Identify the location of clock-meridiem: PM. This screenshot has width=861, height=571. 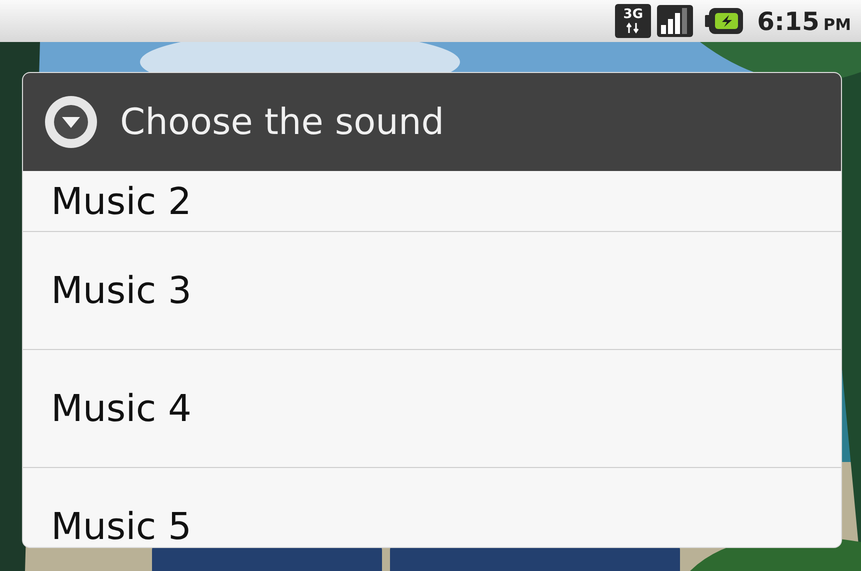
(837, 24).